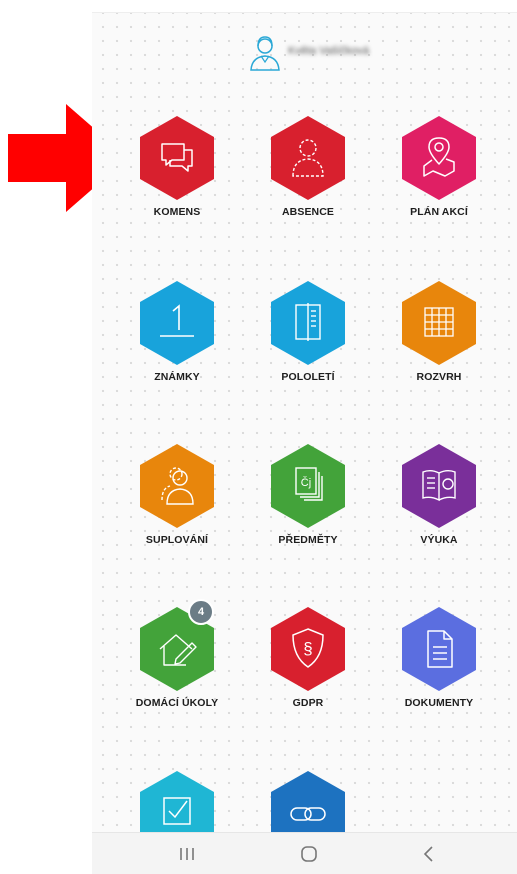  I want to click on tile-gdpr: § GDPR, so click(308, 667).